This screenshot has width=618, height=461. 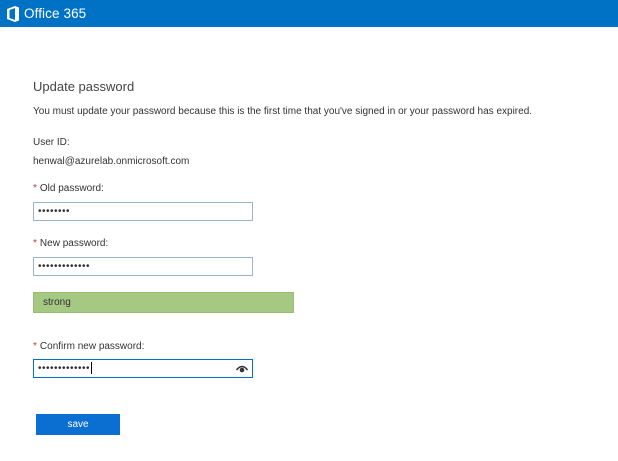 What do you see at coordinates (57, 302) in the screenshot?
I see `password-strength-label: strong` at bounding box center [57, 302].